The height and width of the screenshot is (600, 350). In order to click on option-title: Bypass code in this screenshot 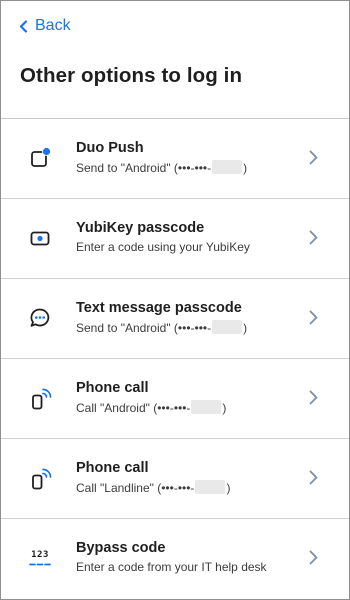, I will do `click(121, 548)`.